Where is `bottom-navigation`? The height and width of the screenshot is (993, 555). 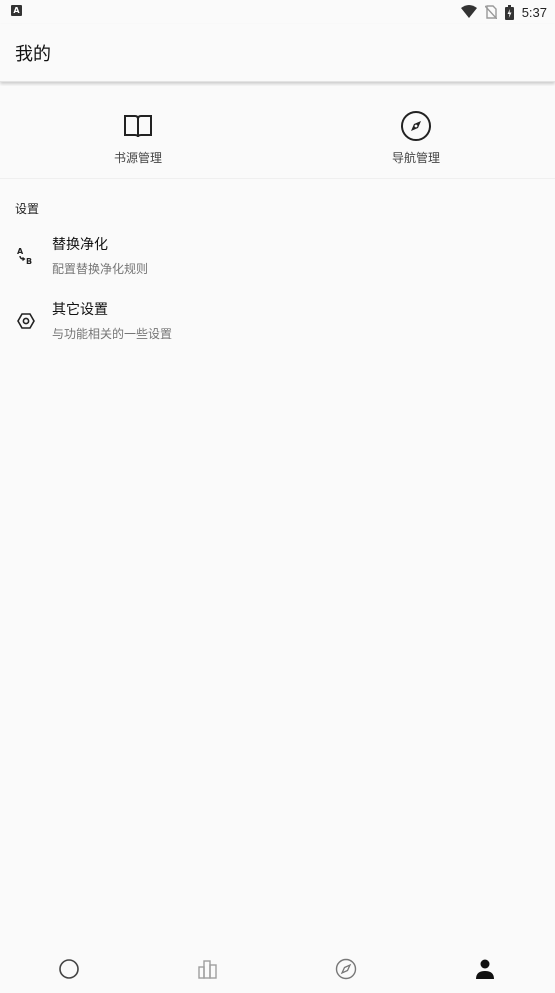 bottom-navigation is located at coordinates (277, 969).